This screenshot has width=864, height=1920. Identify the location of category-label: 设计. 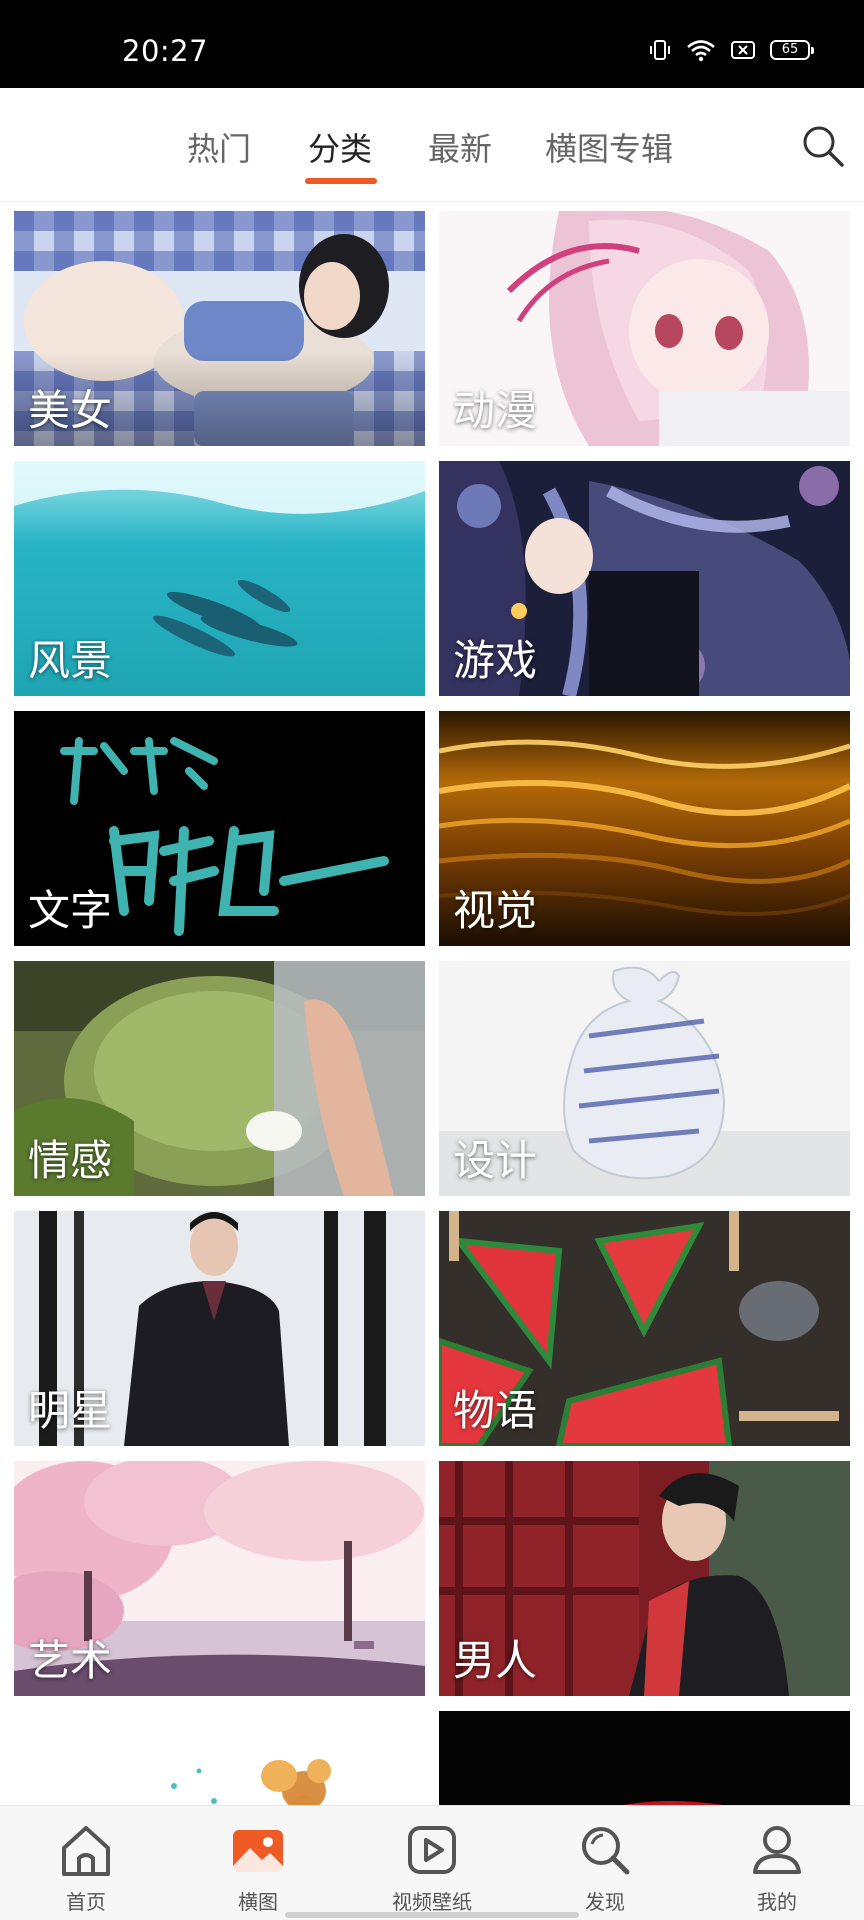
(495, 1160).